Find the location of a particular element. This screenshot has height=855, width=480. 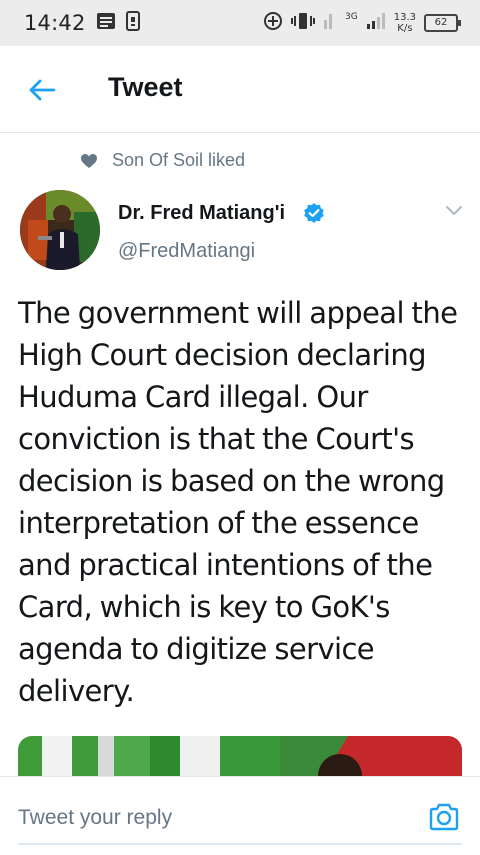

status-right: 3G 13.3 K/s 62 is located at coordinates (362, 23).